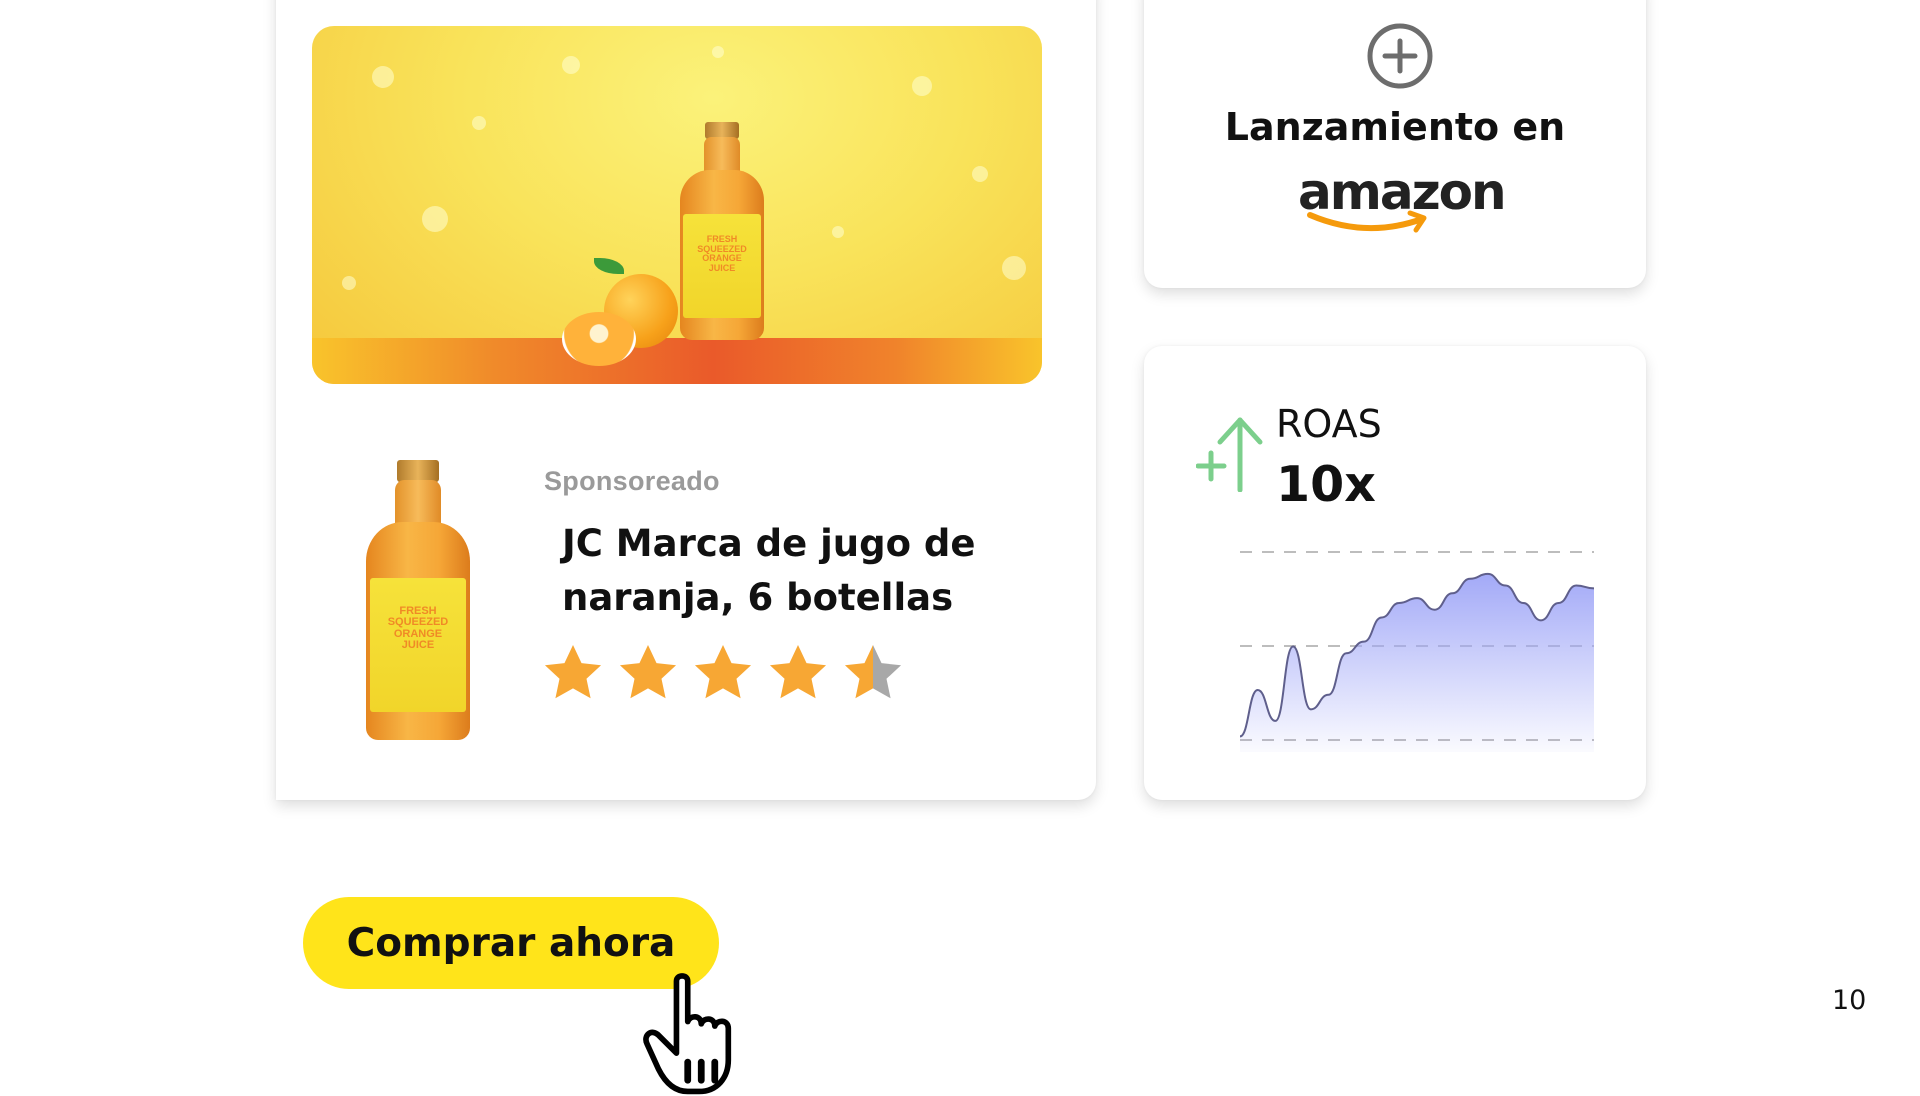  I want to click on plus-circle-icon, so click(1400, 56).